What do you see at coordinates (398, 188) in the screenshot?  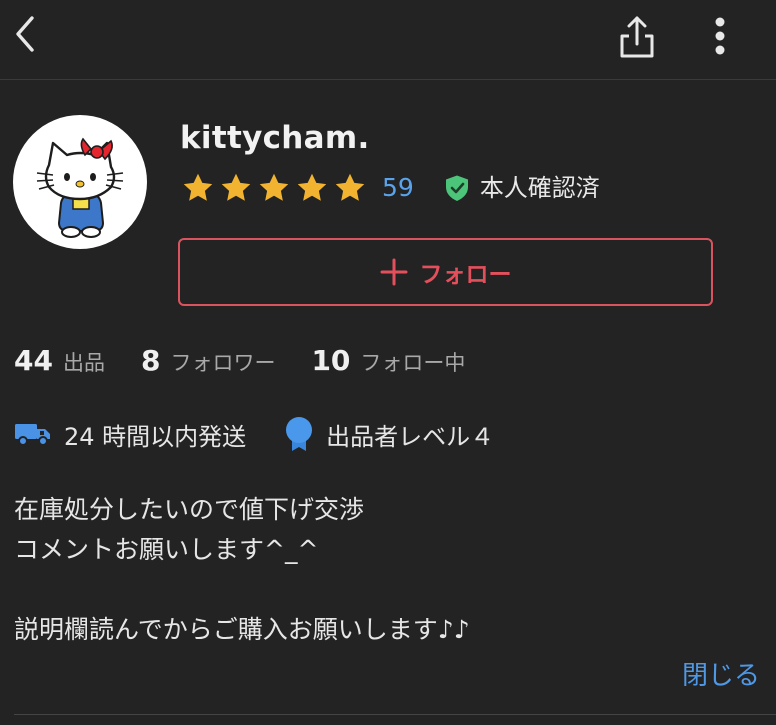 I see `review-count: 59` at bounding box center [398, 188].